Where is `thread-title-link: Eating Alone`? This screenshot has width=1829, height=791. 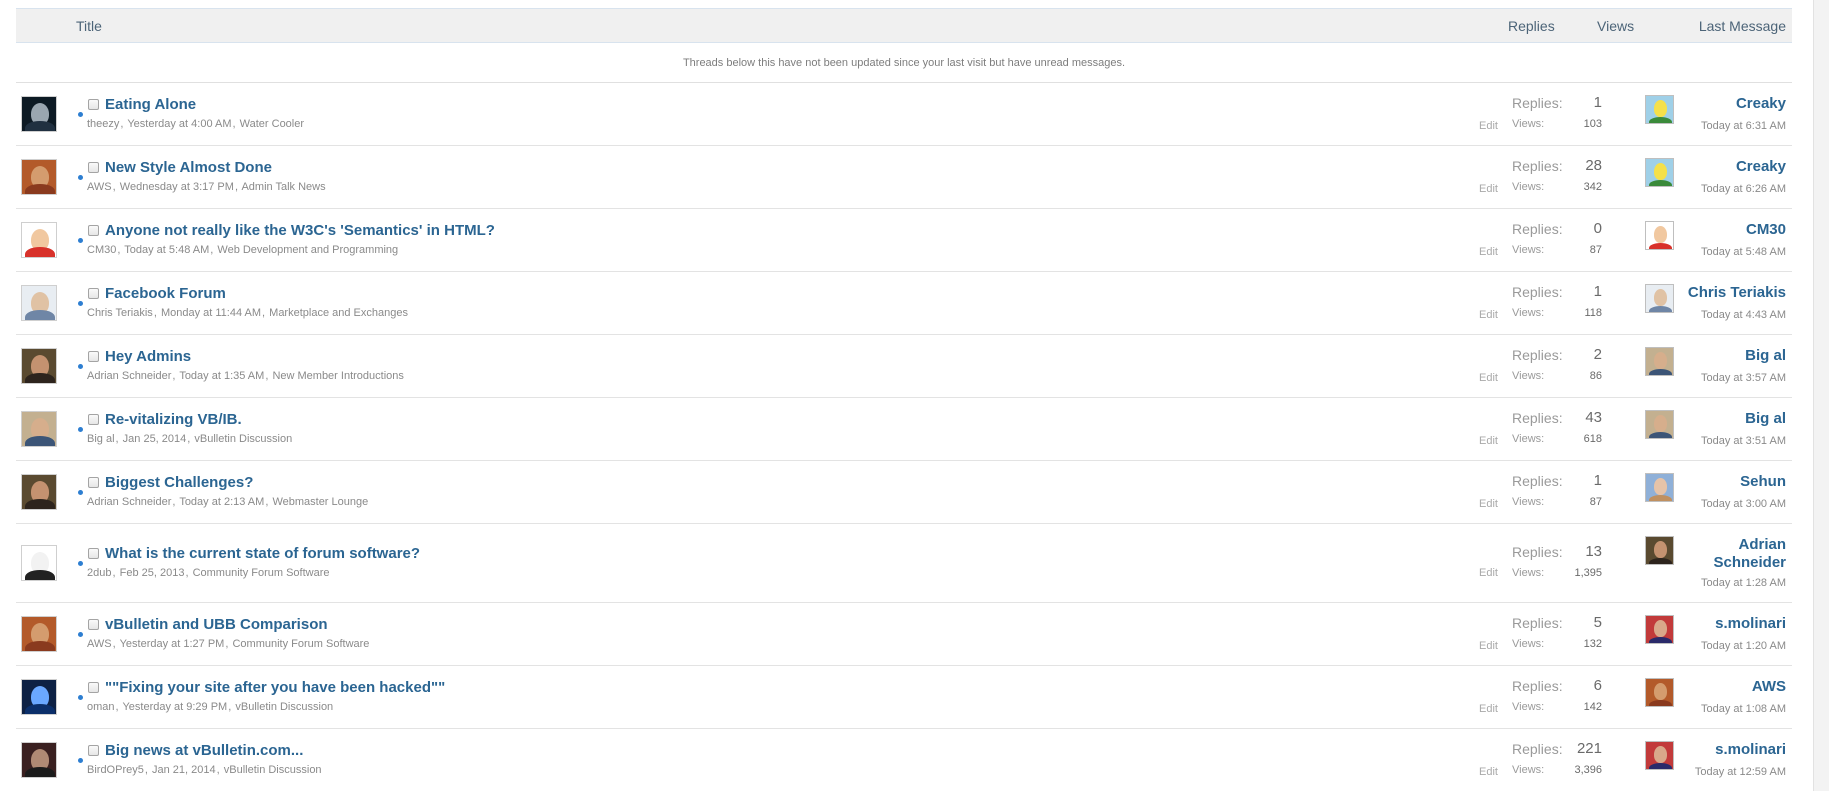
thread-title-link: Eating Alone is located at coordinates (150, 104).